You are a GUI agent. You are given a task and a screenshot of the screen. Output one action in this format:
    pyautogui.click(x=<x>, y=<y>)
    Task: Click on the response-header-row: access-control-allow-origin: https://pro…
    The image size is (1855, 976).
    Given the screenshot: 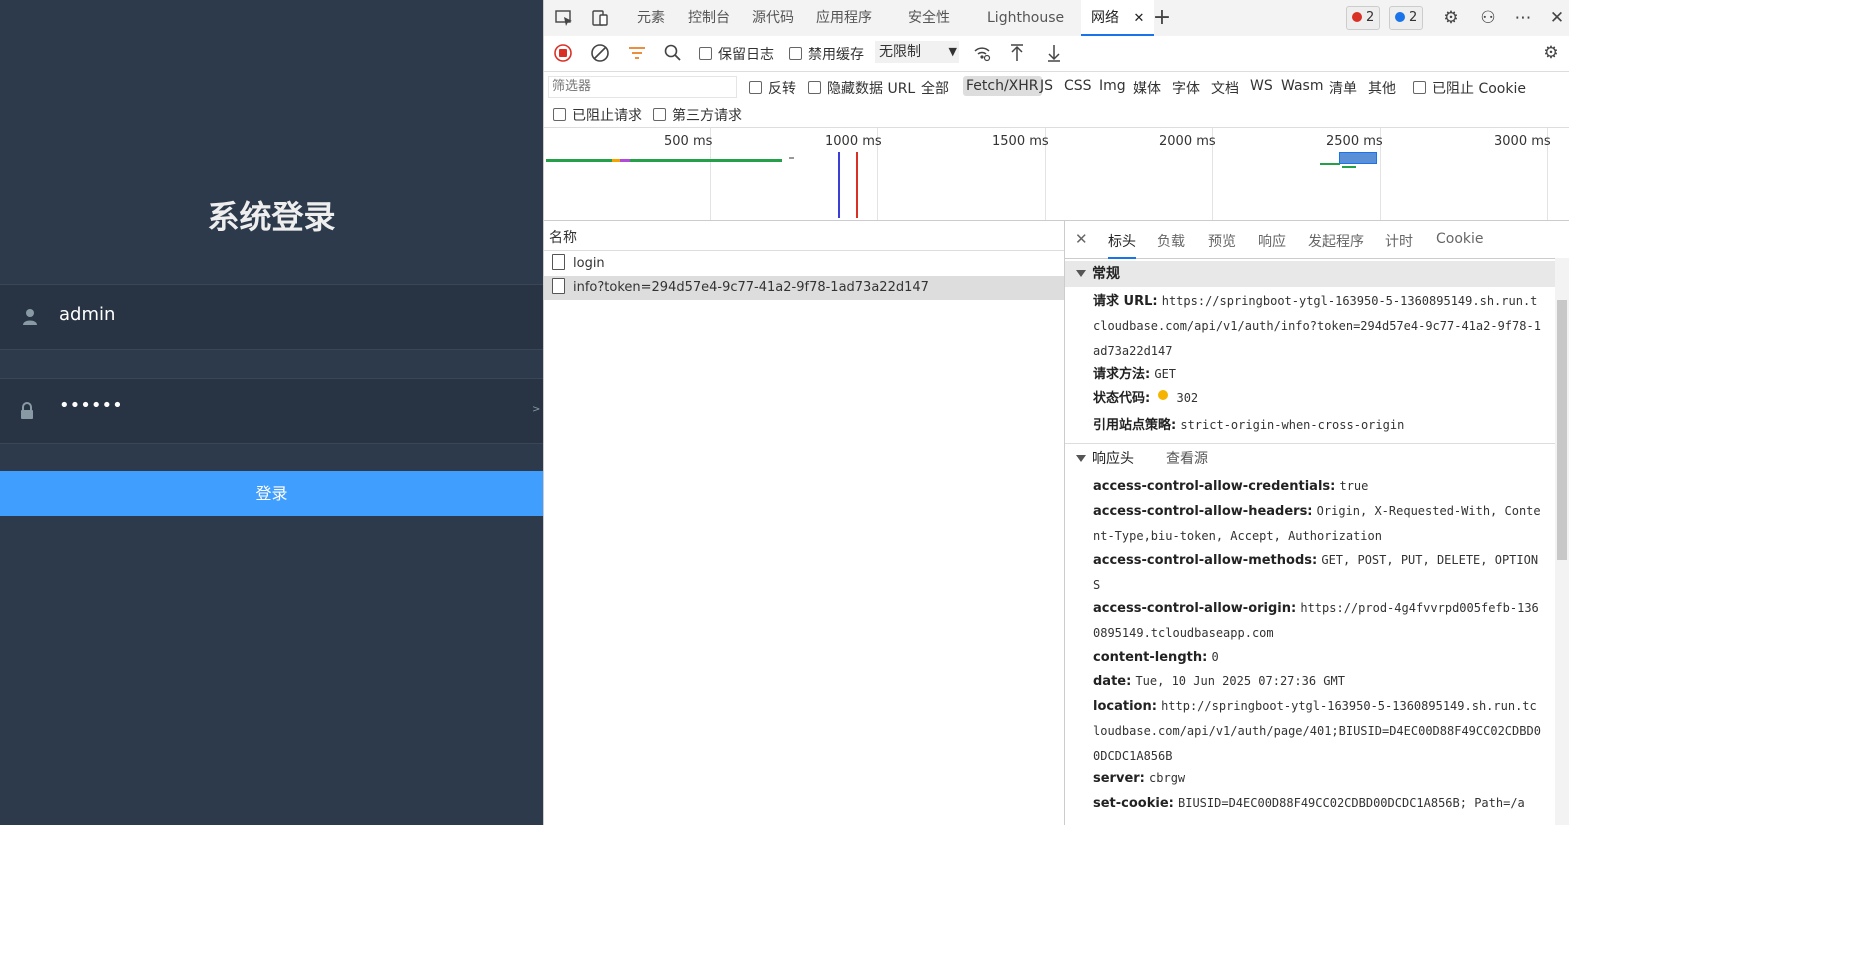 What is the action you would take?
    pyautogui.click(x=1316, y=620)
    